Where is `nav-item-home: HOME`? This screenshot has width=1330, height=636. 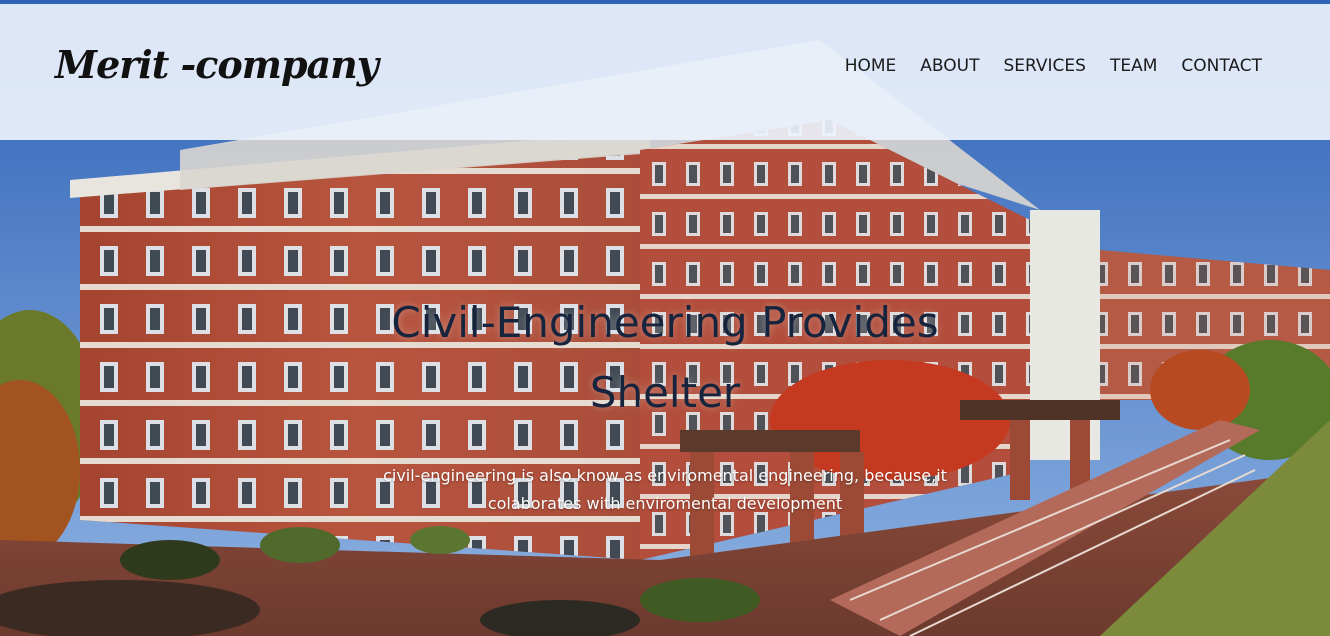
nav-item-home: HOME is located at coordinates (871, 66).